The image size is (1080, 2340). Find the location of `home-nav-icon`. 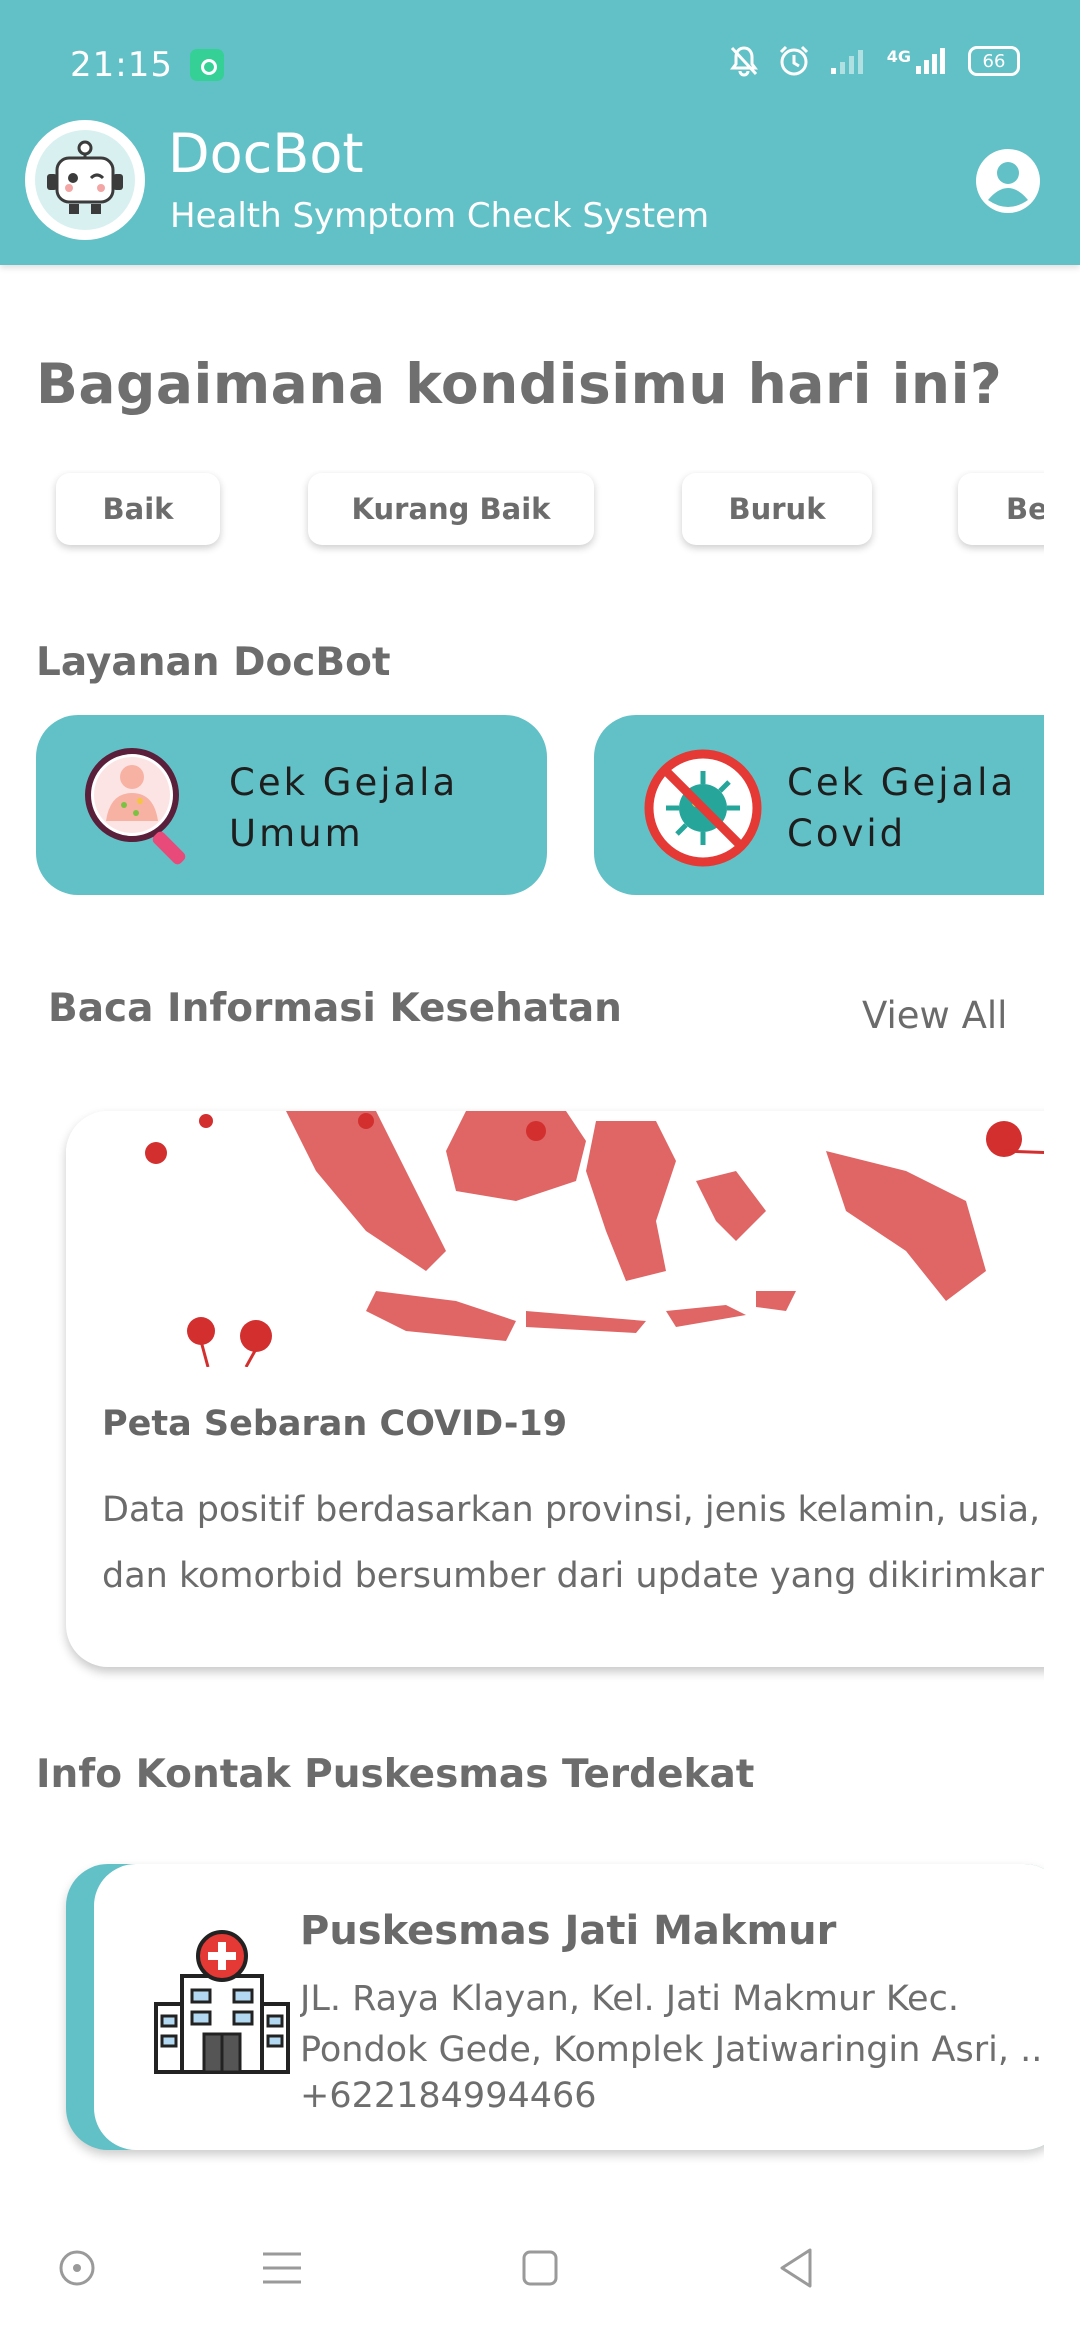

home-nav-icon is located at coordinates (540, 2268).